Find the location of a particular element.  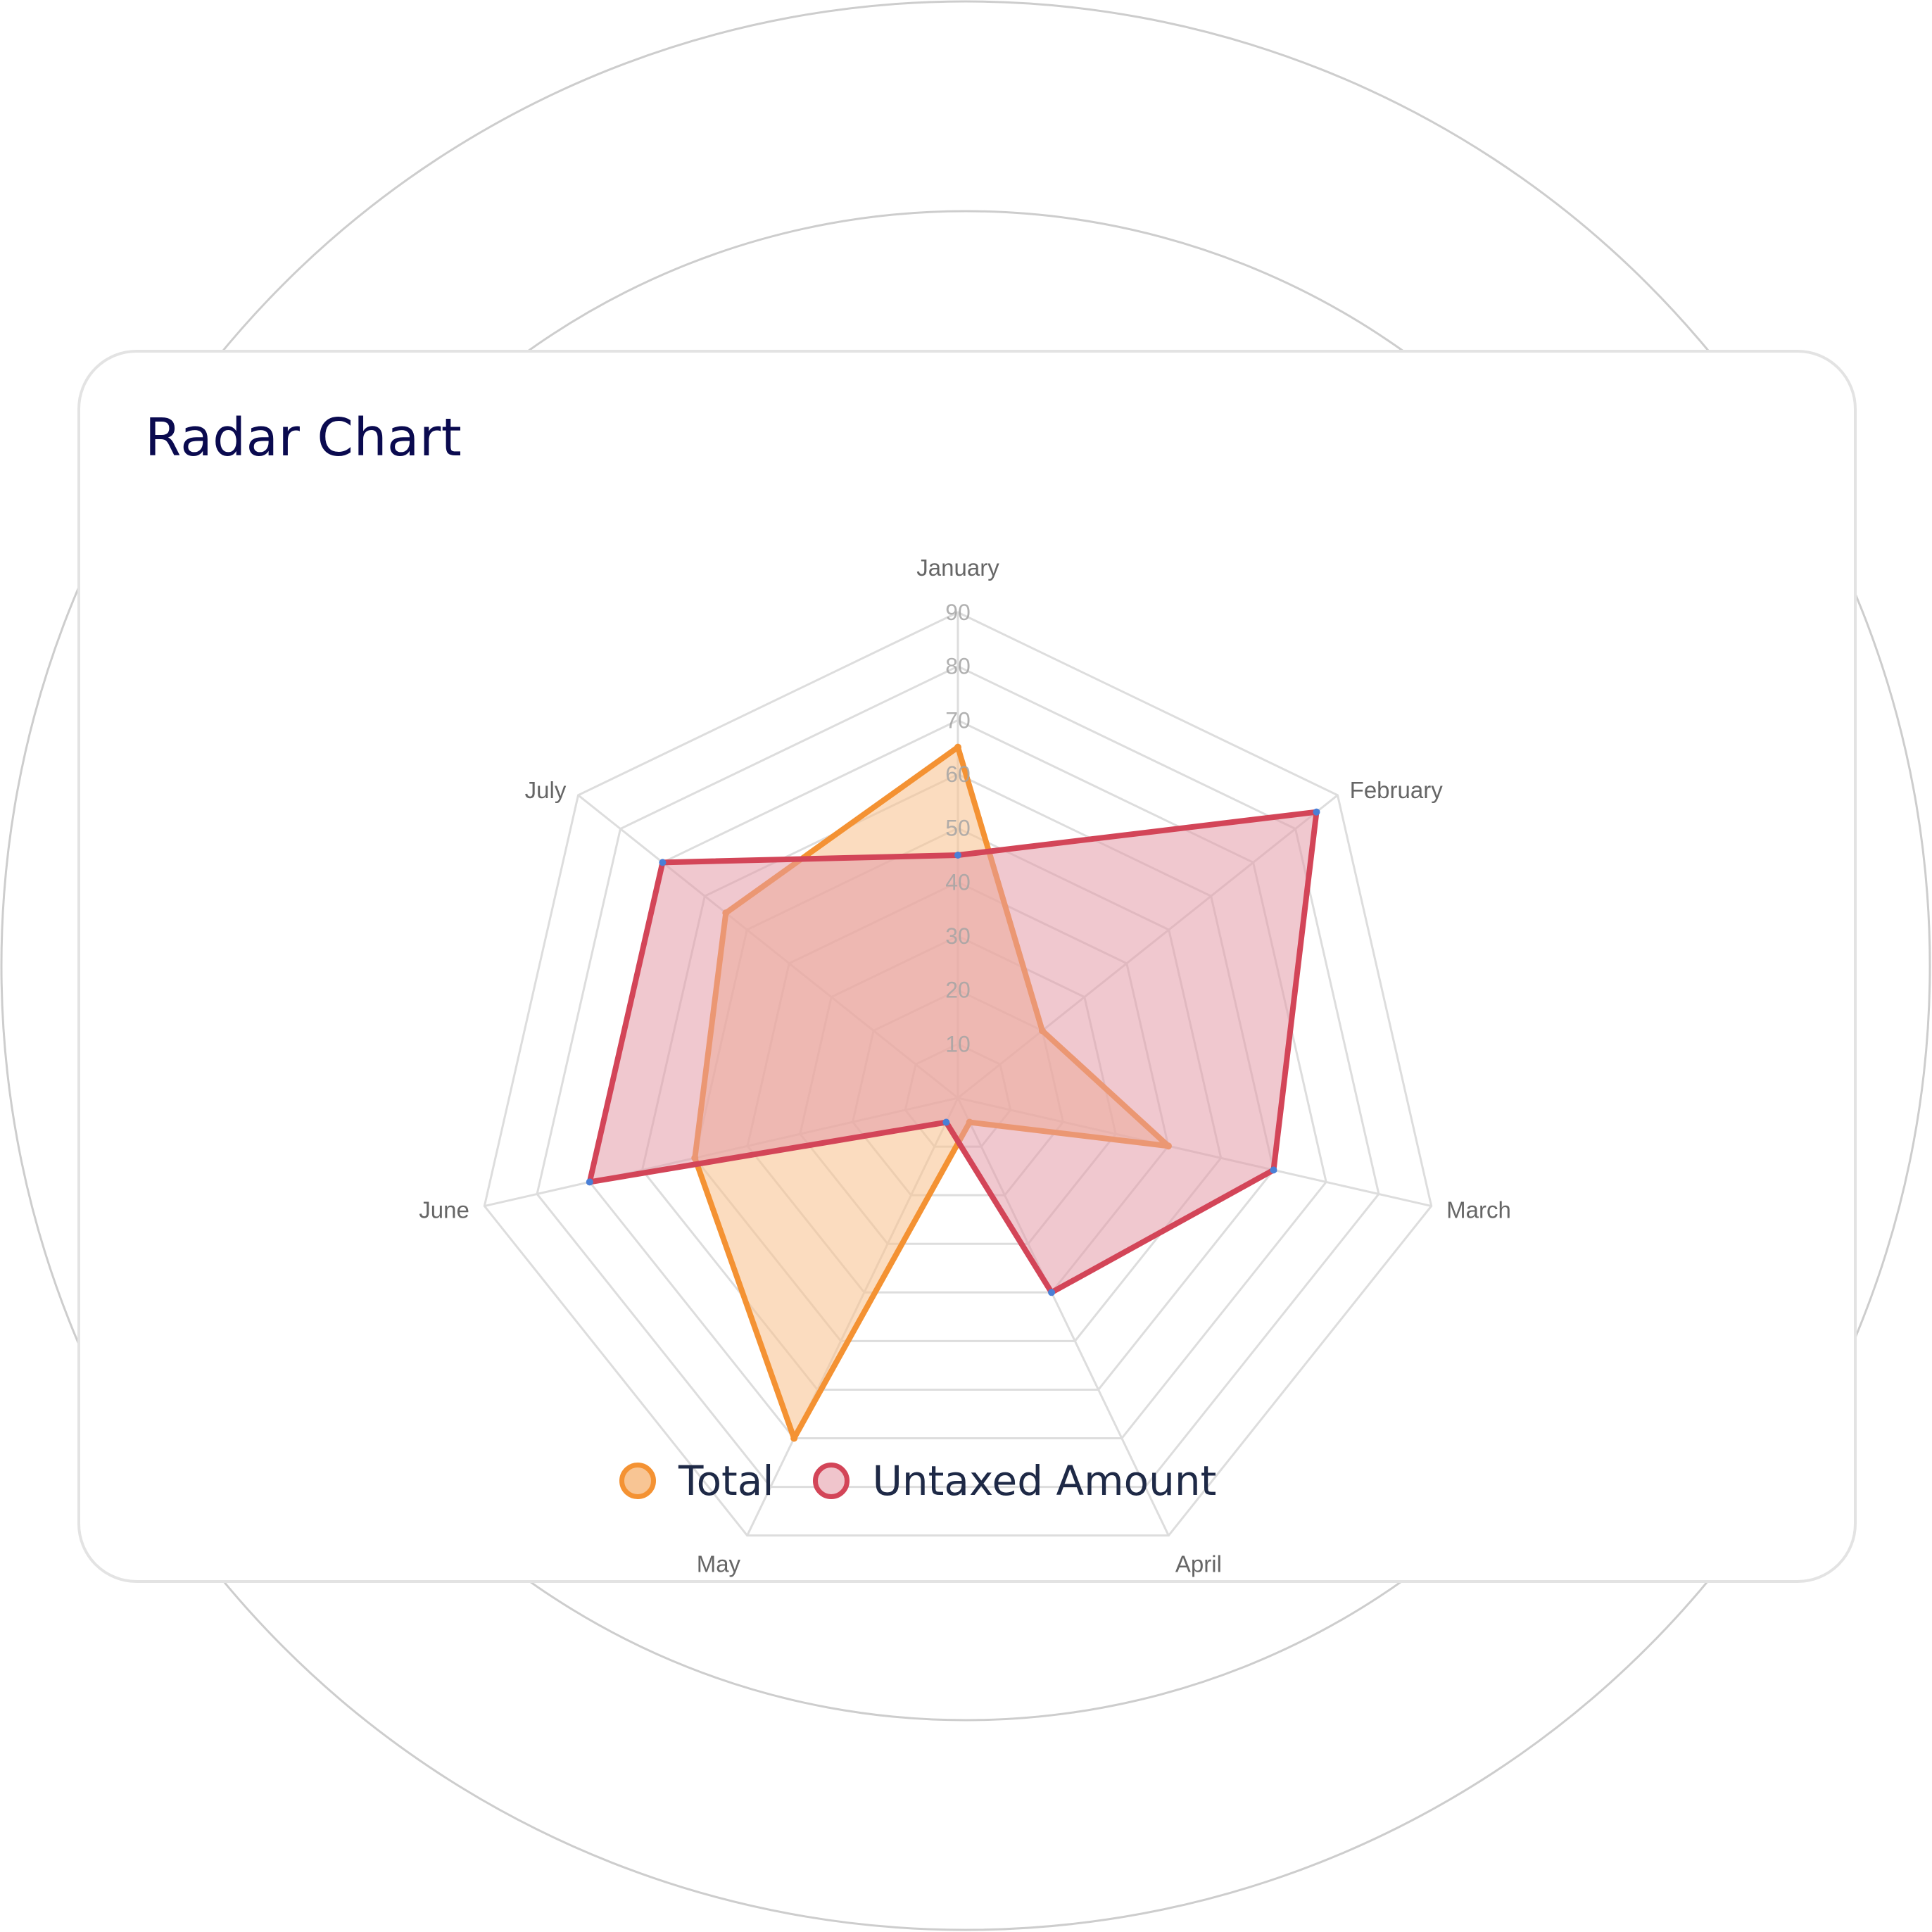

legend-item-total: Total is located at coordinates (696, 1481).